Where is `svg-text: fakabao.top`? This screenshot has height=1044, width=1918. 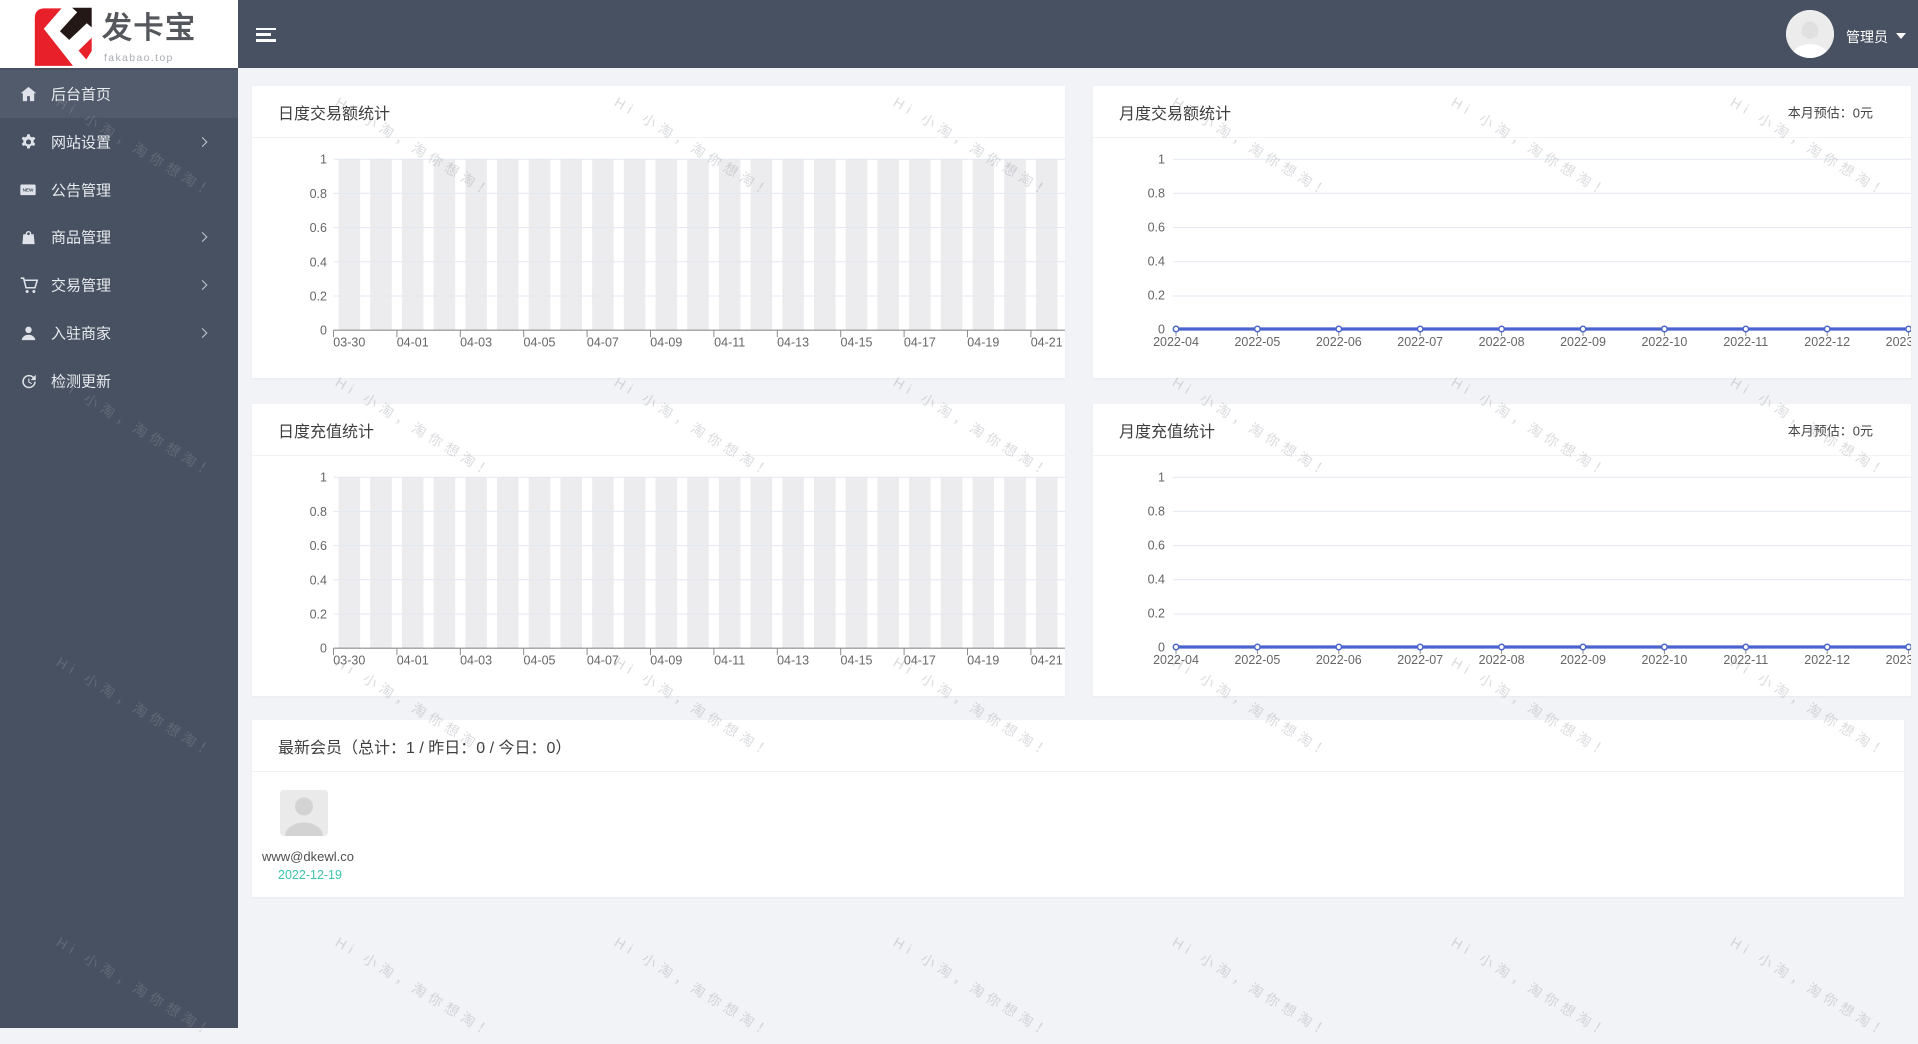 svg-text: fakabao.top is located at coordinates (139, 58).